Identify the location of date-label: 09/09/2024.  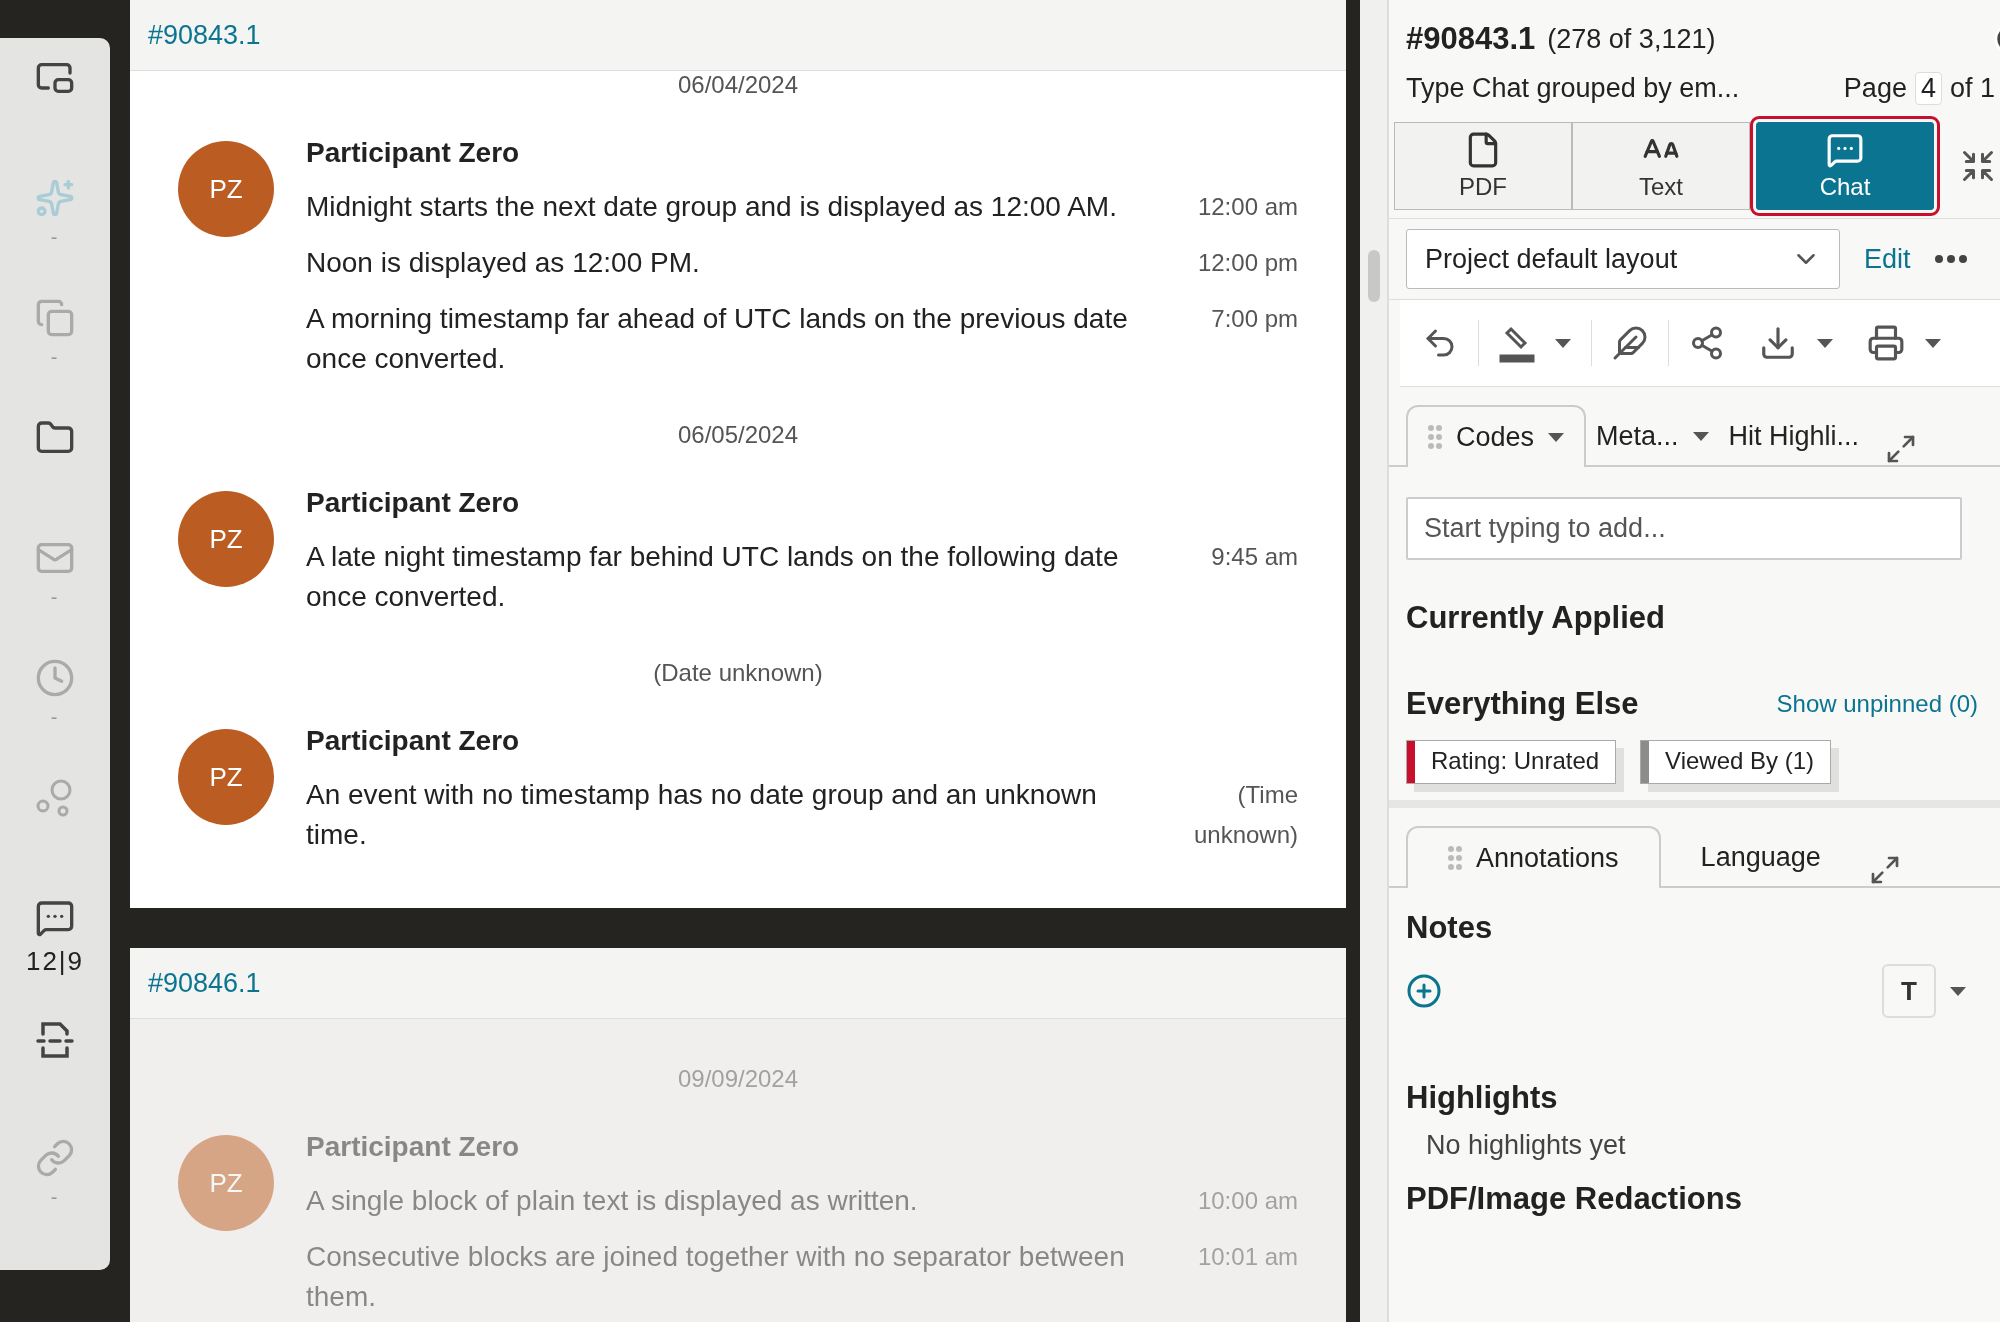
(738, 1078).